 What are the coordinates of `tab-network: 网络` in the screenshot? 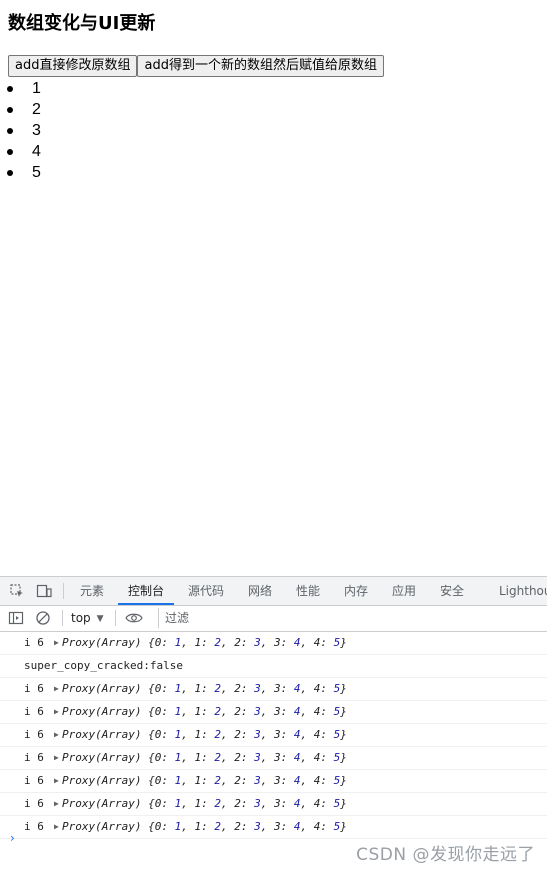 It's located at (260, 591).